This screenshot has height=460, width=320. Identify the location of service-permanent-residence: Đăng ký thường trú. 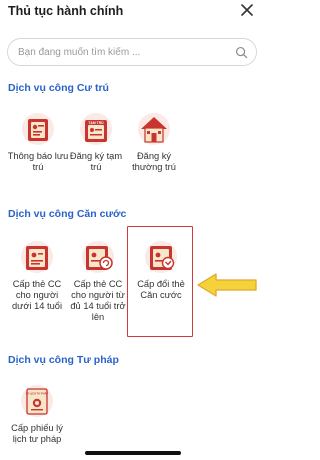
(154, 142).